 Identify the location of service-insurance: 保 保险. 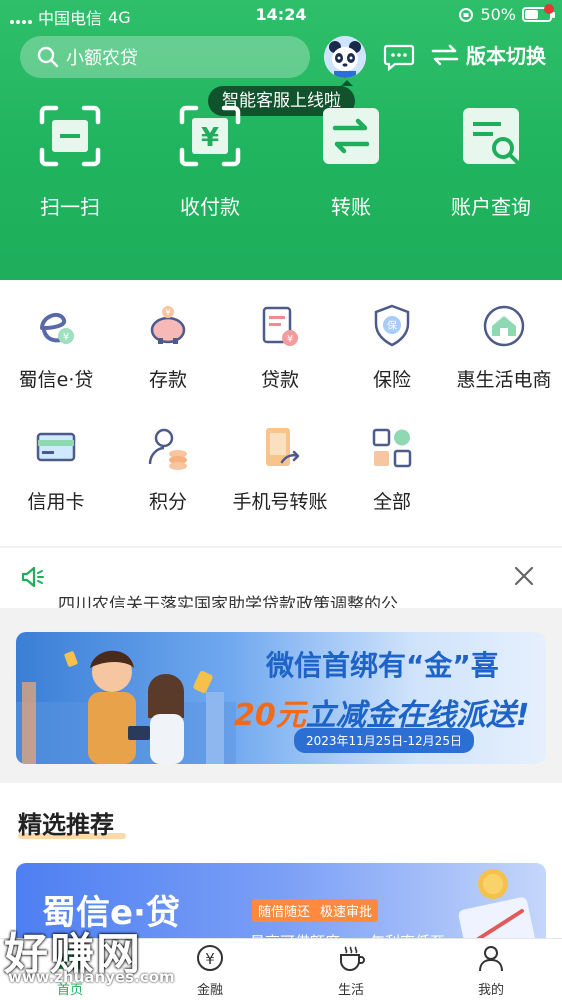
(392, 347).